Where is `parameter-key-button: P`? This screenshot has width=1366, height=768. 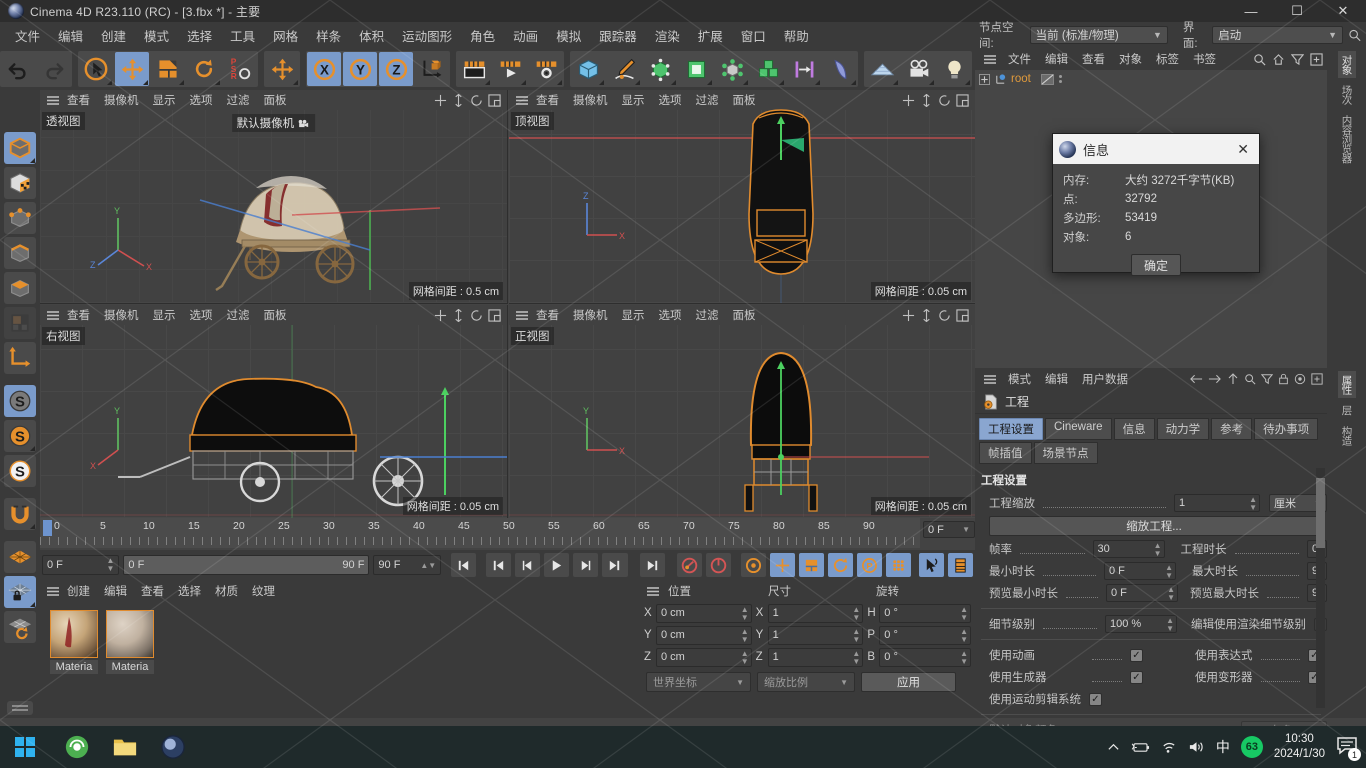 parameter-key-button: P is located at coordinates (869, 565).